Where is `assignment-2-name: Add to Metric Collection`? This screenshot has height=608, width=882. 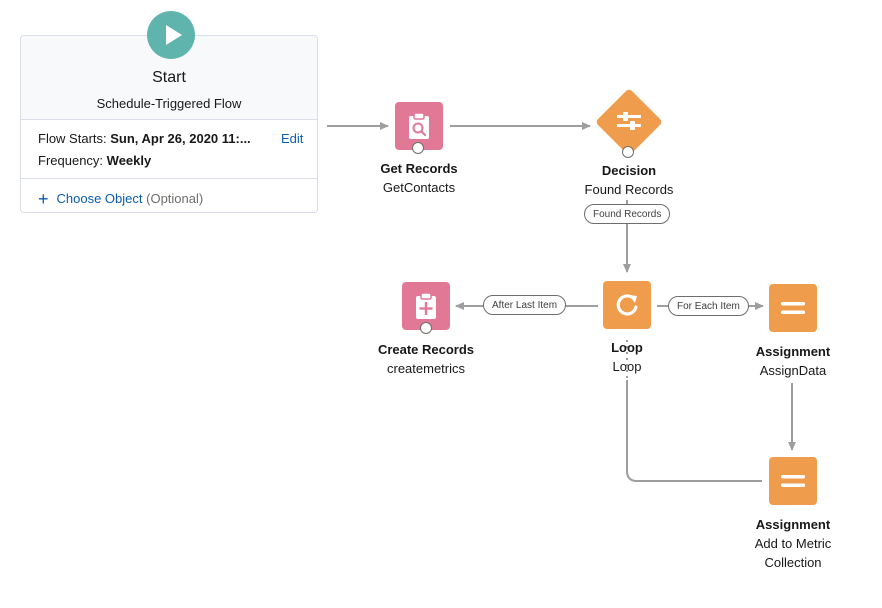 assignment-2-name: Add to Metric Collection is located at coordinates (793, 553).